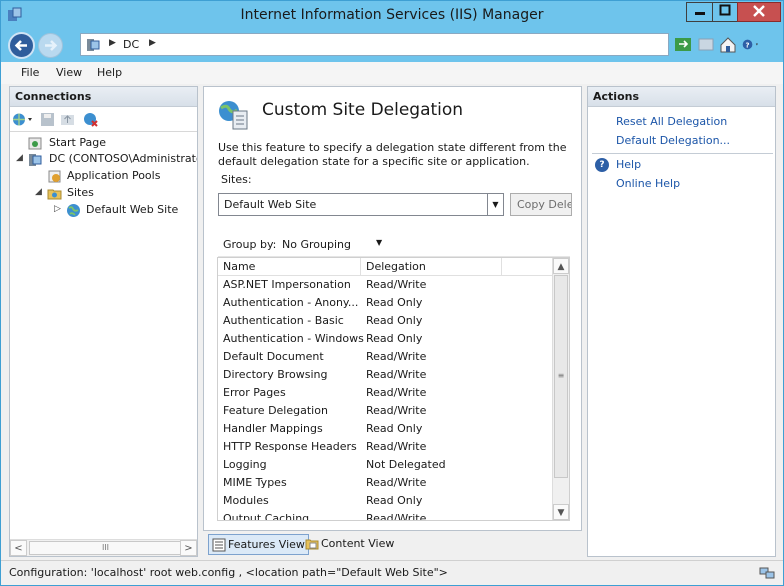 This screenshot has height=586, width=784. Describe the element at coordinates (385, 465) in the screenshot. I see `table-row: Logging Not Delegated` at that location.